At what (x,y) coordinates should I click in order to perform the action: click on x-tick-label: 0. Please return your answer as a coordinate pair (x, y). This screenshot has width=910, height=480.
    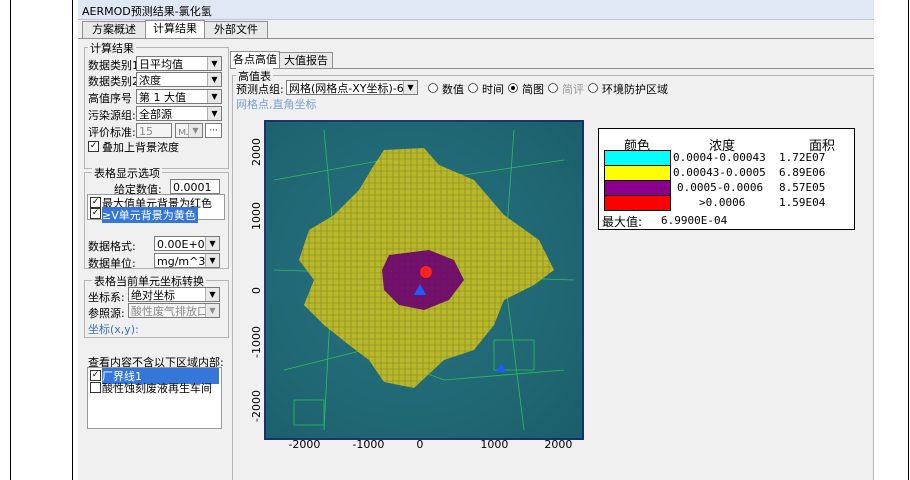
    Looking at the image, I should click on (420, 444).